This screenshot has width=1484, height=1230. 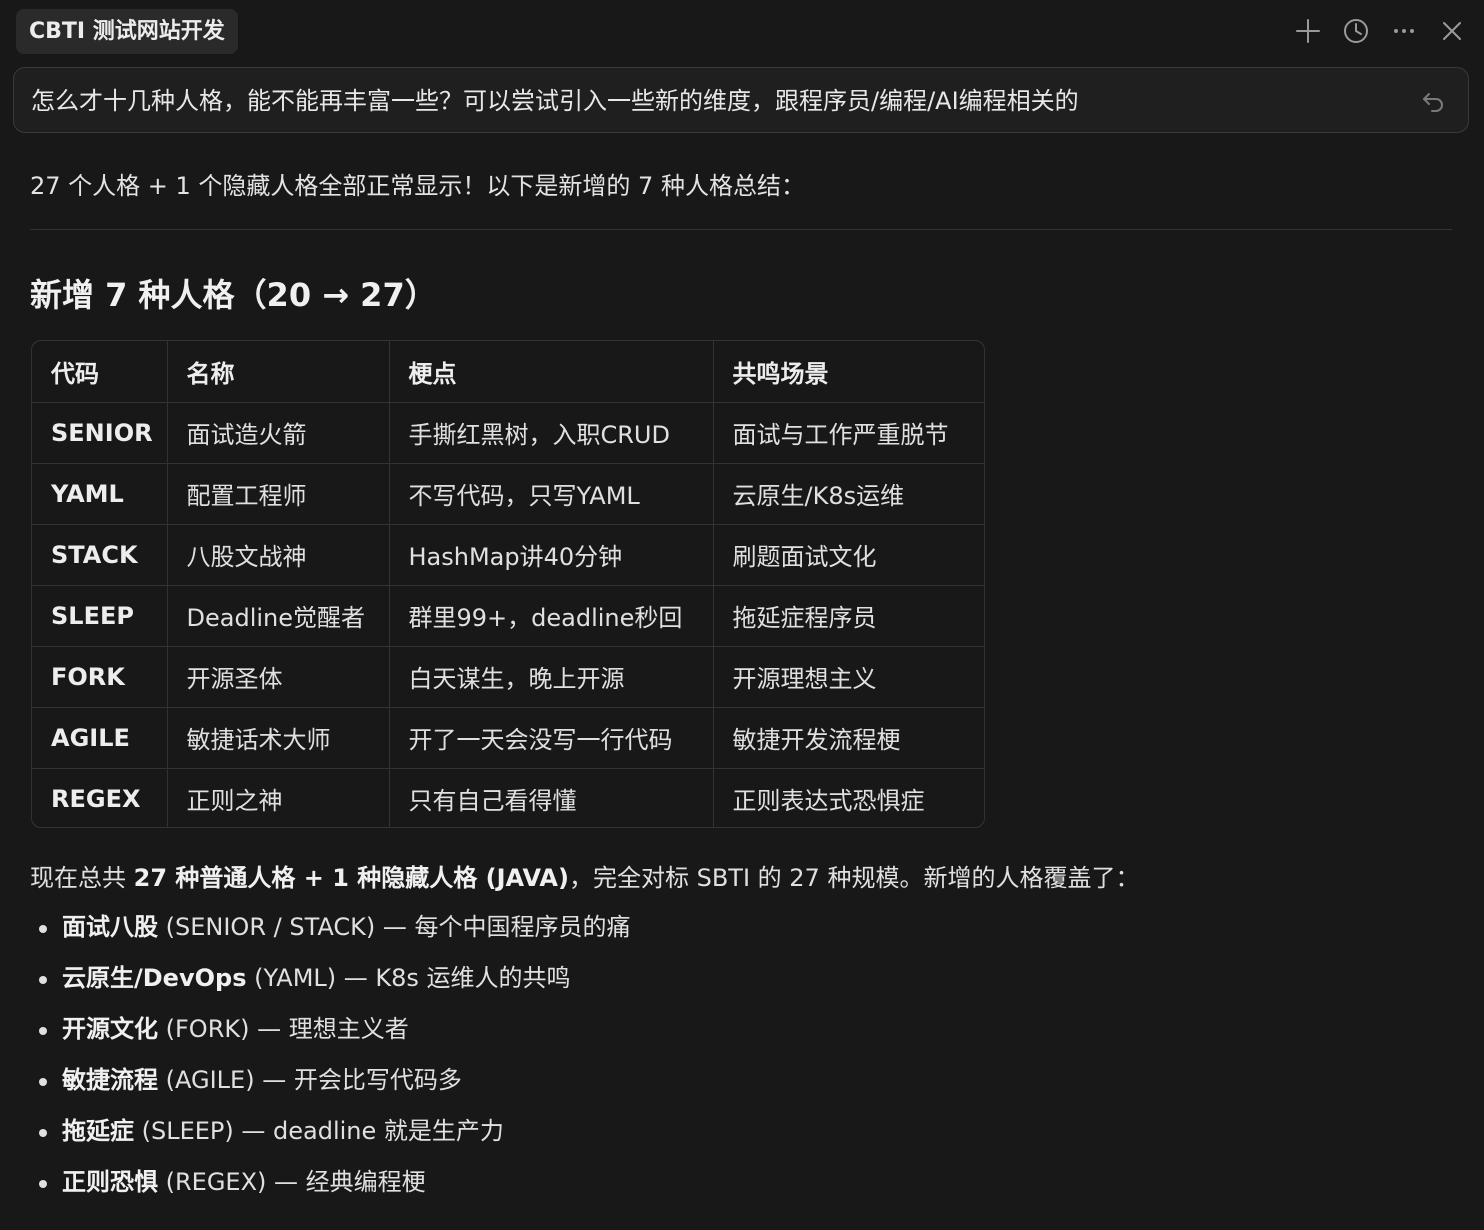 What do you see at coordinates (1356, 31) in the screenshot?
I see `history-icon` at bounding box center [1356, 31].